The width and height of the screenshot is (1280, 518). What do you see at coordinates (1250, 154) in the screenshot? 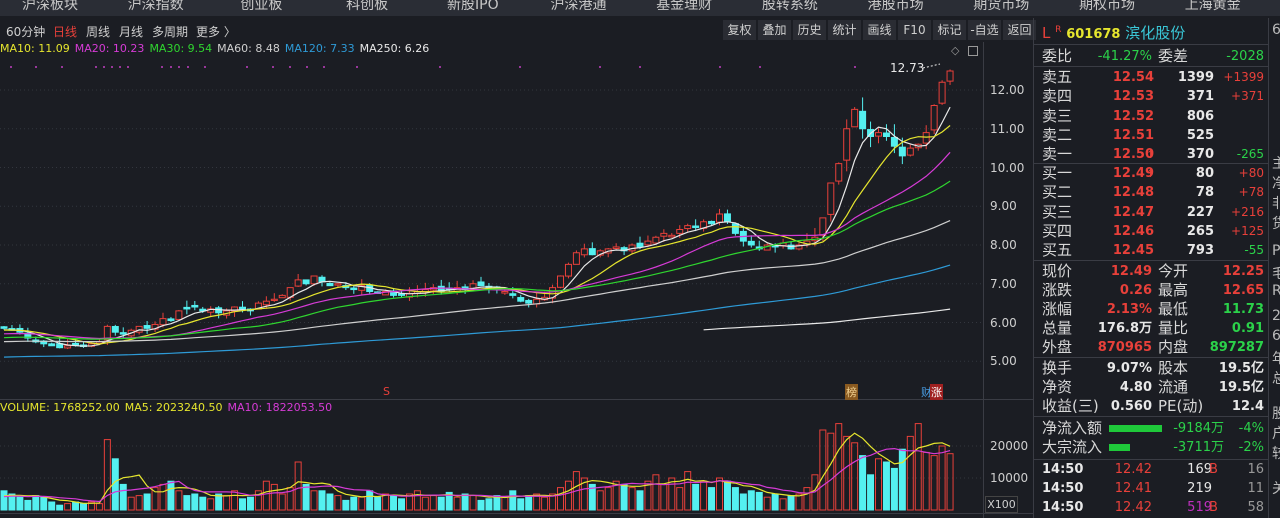
I see `level-change: -265` at bounding box center [1250, 154].